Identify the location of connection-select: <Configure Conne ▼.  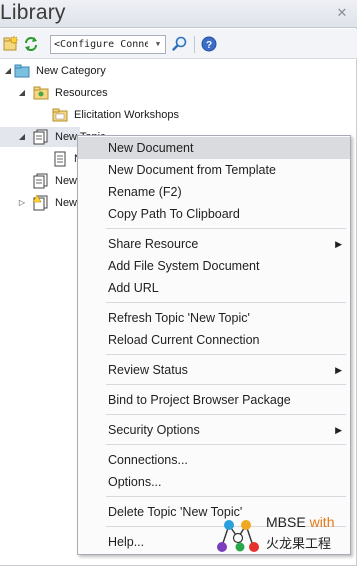
(108, 44).